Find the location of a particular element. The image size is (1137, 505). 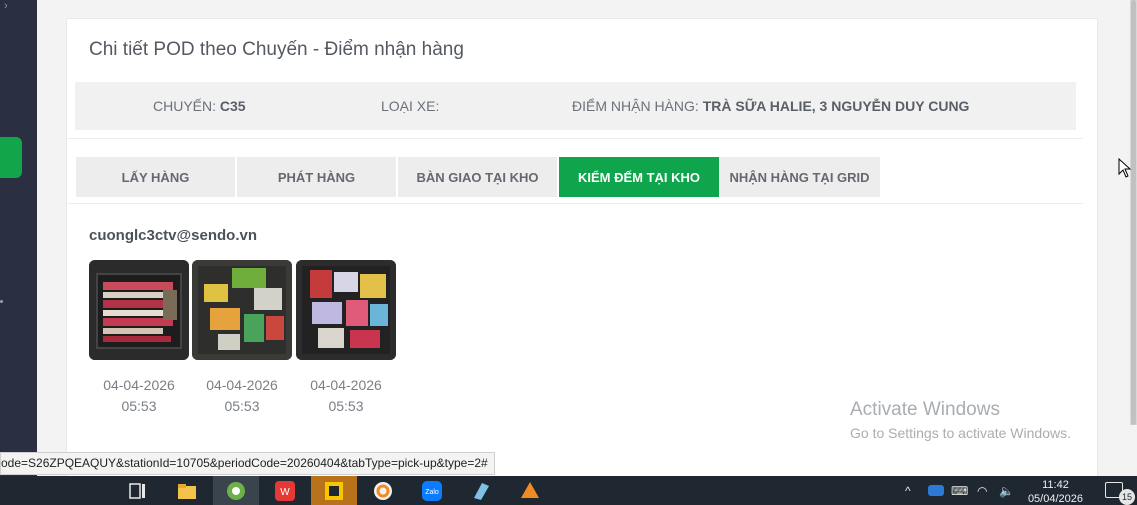

notification-count-badge: 15 is located at coordinates (1127, 497).